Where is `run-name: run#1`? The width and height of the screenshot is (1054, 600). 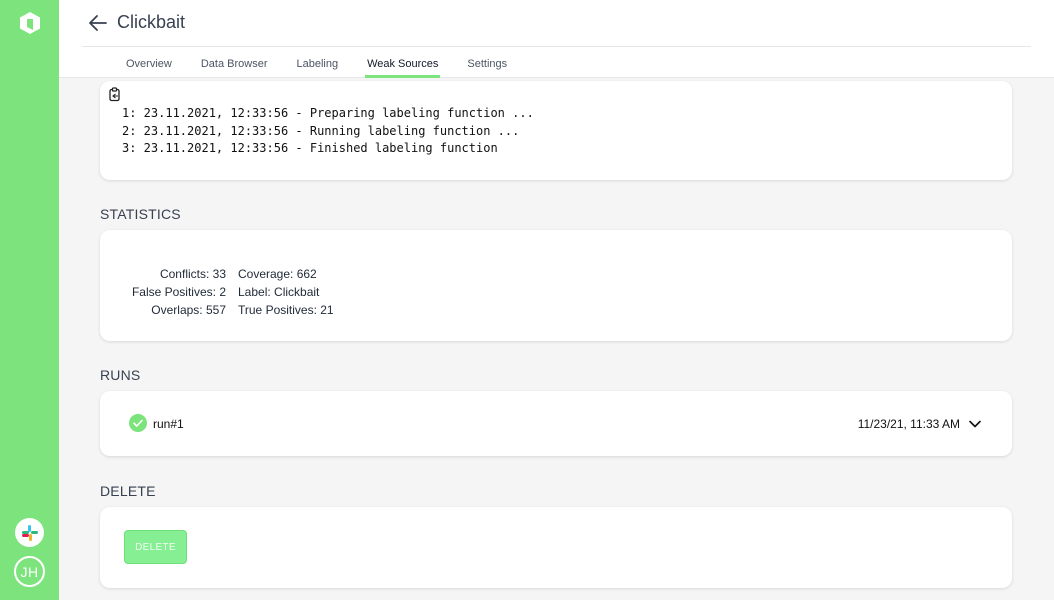
run-name: run#1 is located at coordinates (168, 424).